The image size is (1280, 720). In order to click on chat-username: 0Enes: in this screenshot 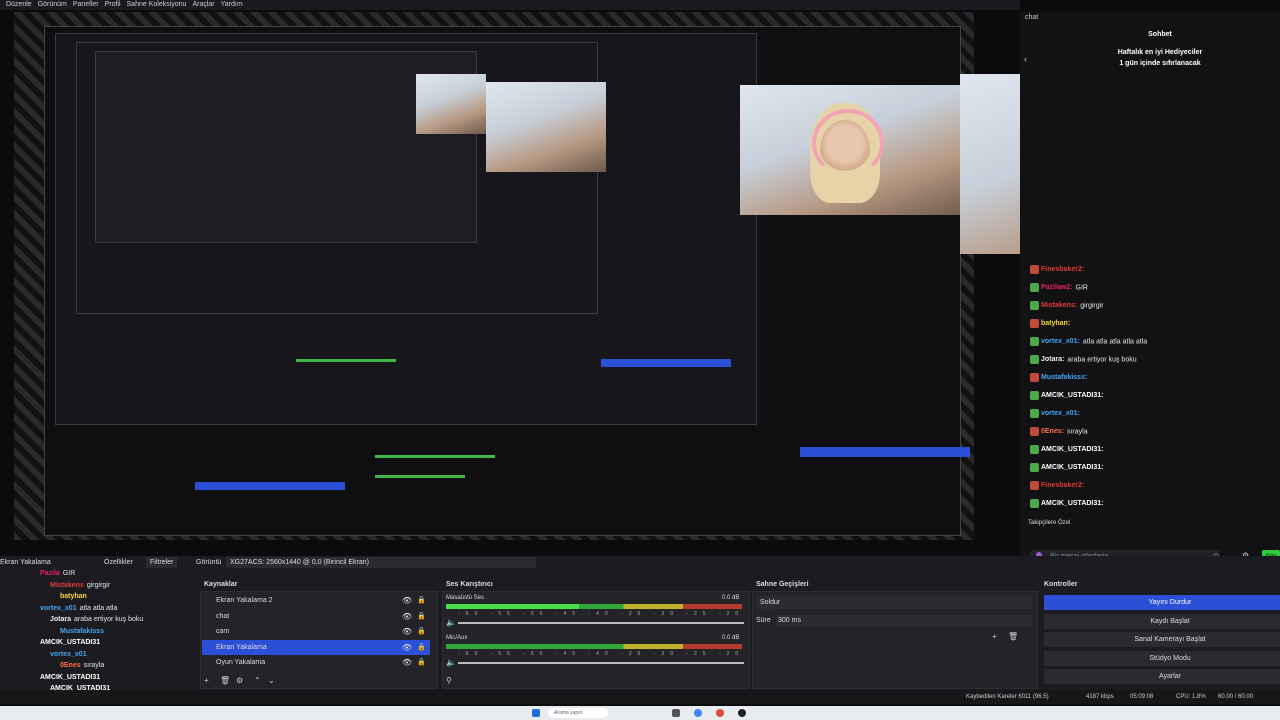, I will do `click(1052, 431)`.